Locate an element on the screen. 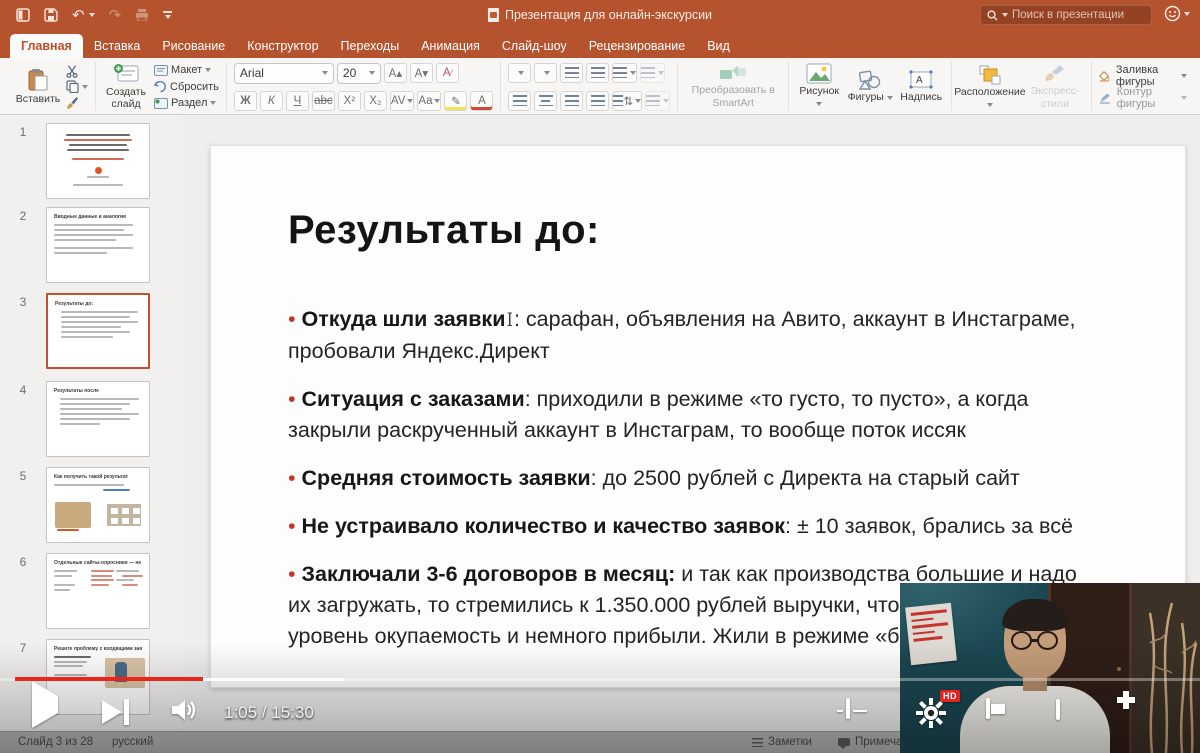 The height and width of the screenshot is (753, 1200). tab-home: Главная is located at coordinates (46, 46).